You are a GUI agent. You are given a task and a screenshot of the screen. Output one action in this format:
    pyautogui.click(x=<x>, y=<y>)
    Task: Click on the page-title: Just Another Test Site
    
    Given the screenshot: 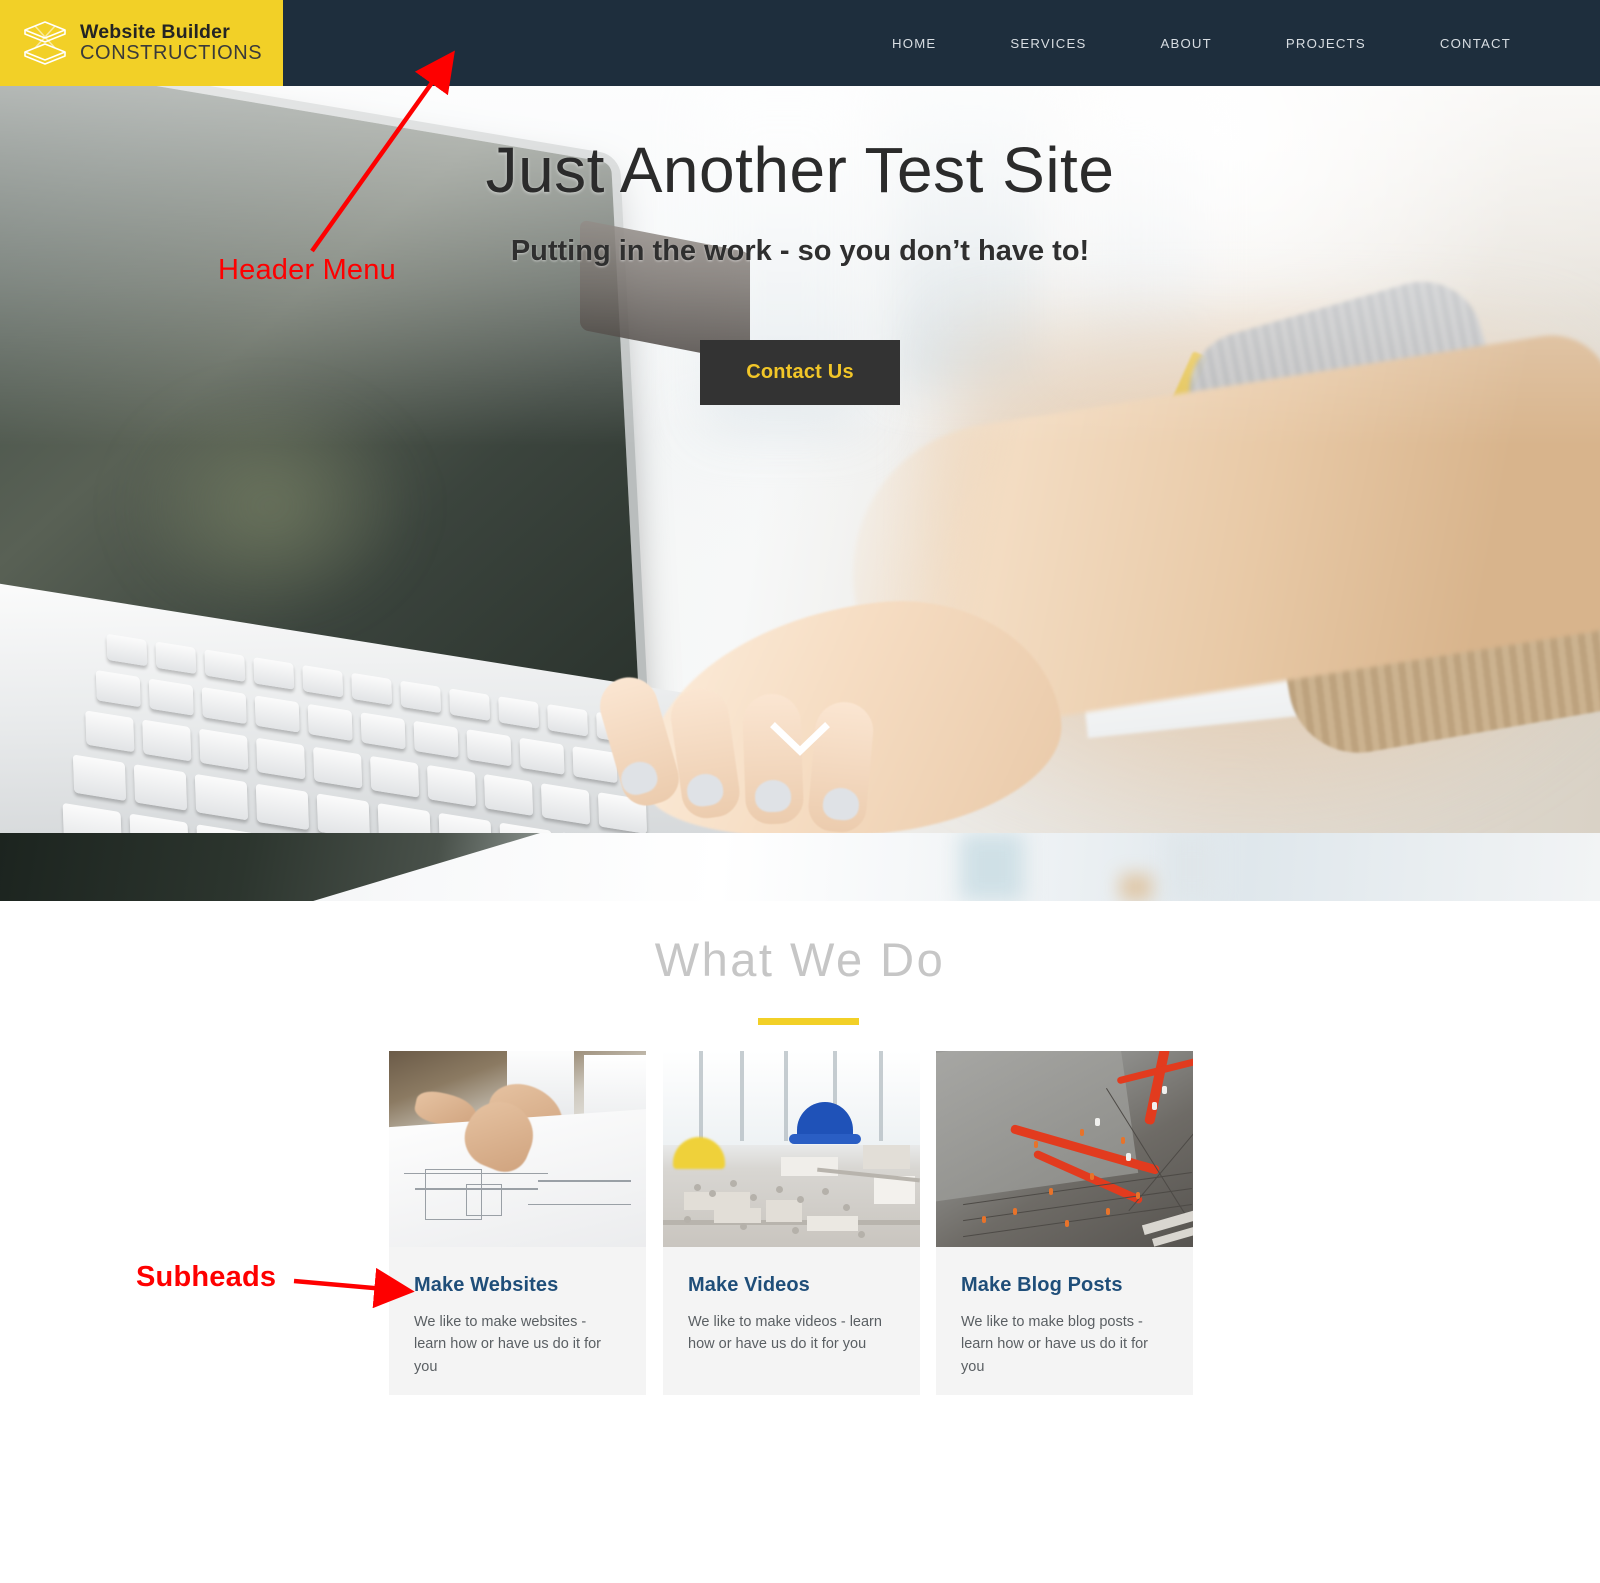 What is the action you would take?
    pyautogui.click(x=800, y=170)
    